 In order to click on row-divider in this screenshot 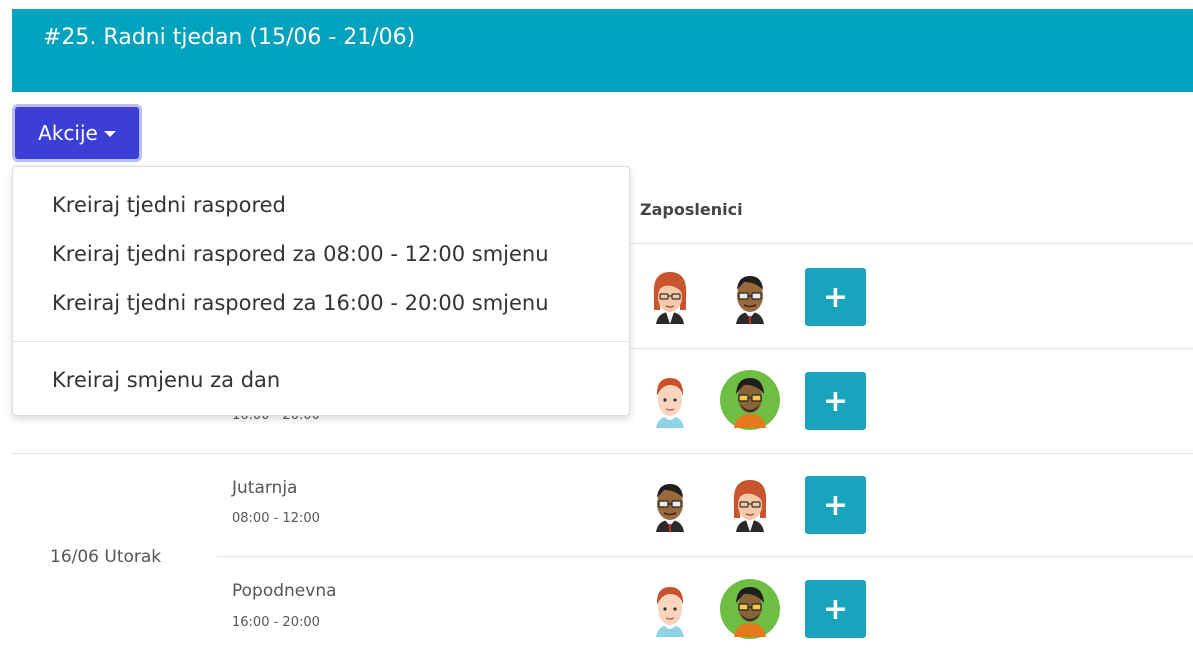, I will do `click(911, 348)`.